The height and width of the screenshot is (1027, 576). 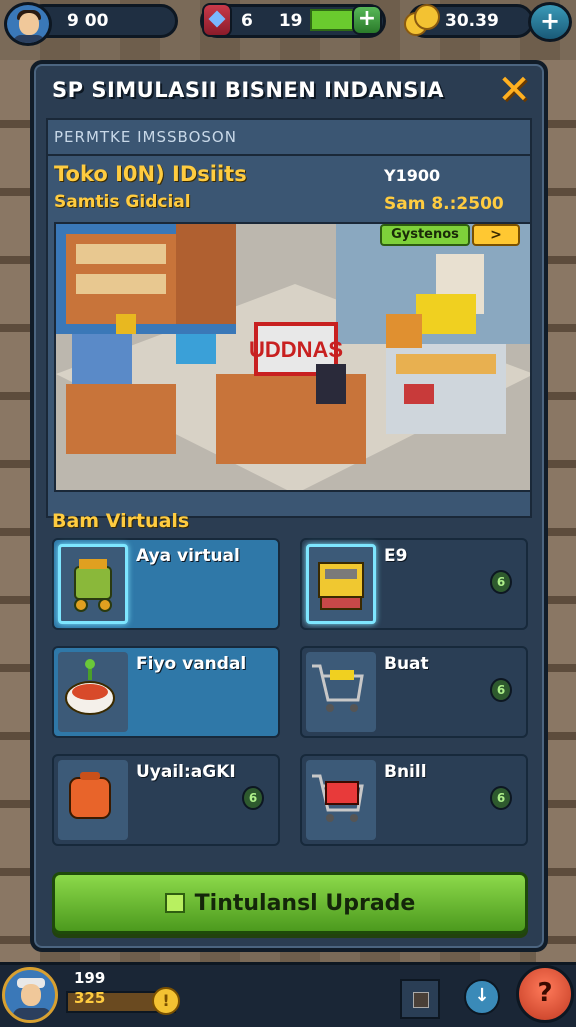 I want to click on store-value-2: Sam 8.:2500, so click(x=444, y=204).